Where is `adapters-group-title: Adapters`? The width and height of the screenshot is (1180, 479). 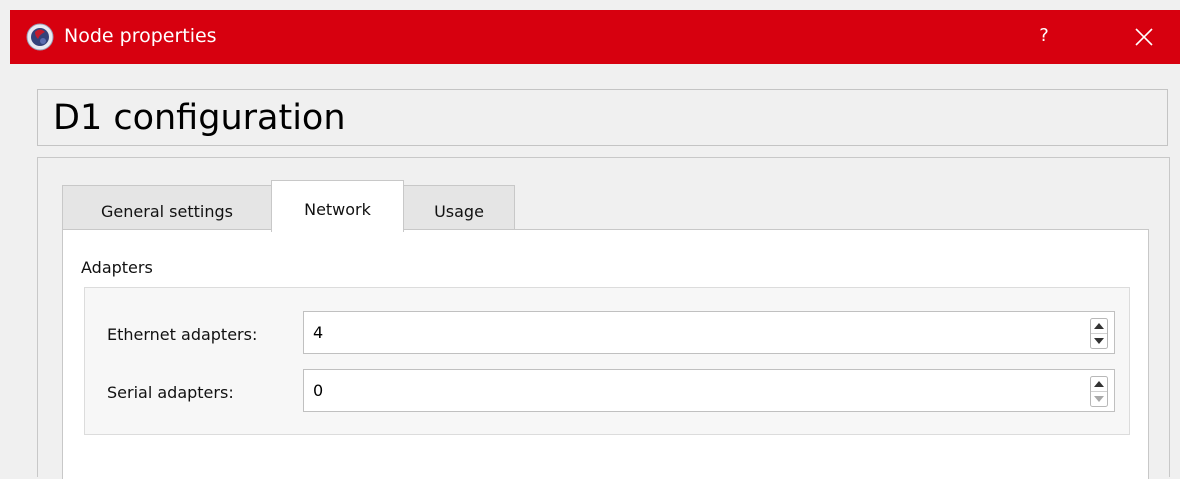
adapters-group-title: Adapters is located at coordinates (117, 267).